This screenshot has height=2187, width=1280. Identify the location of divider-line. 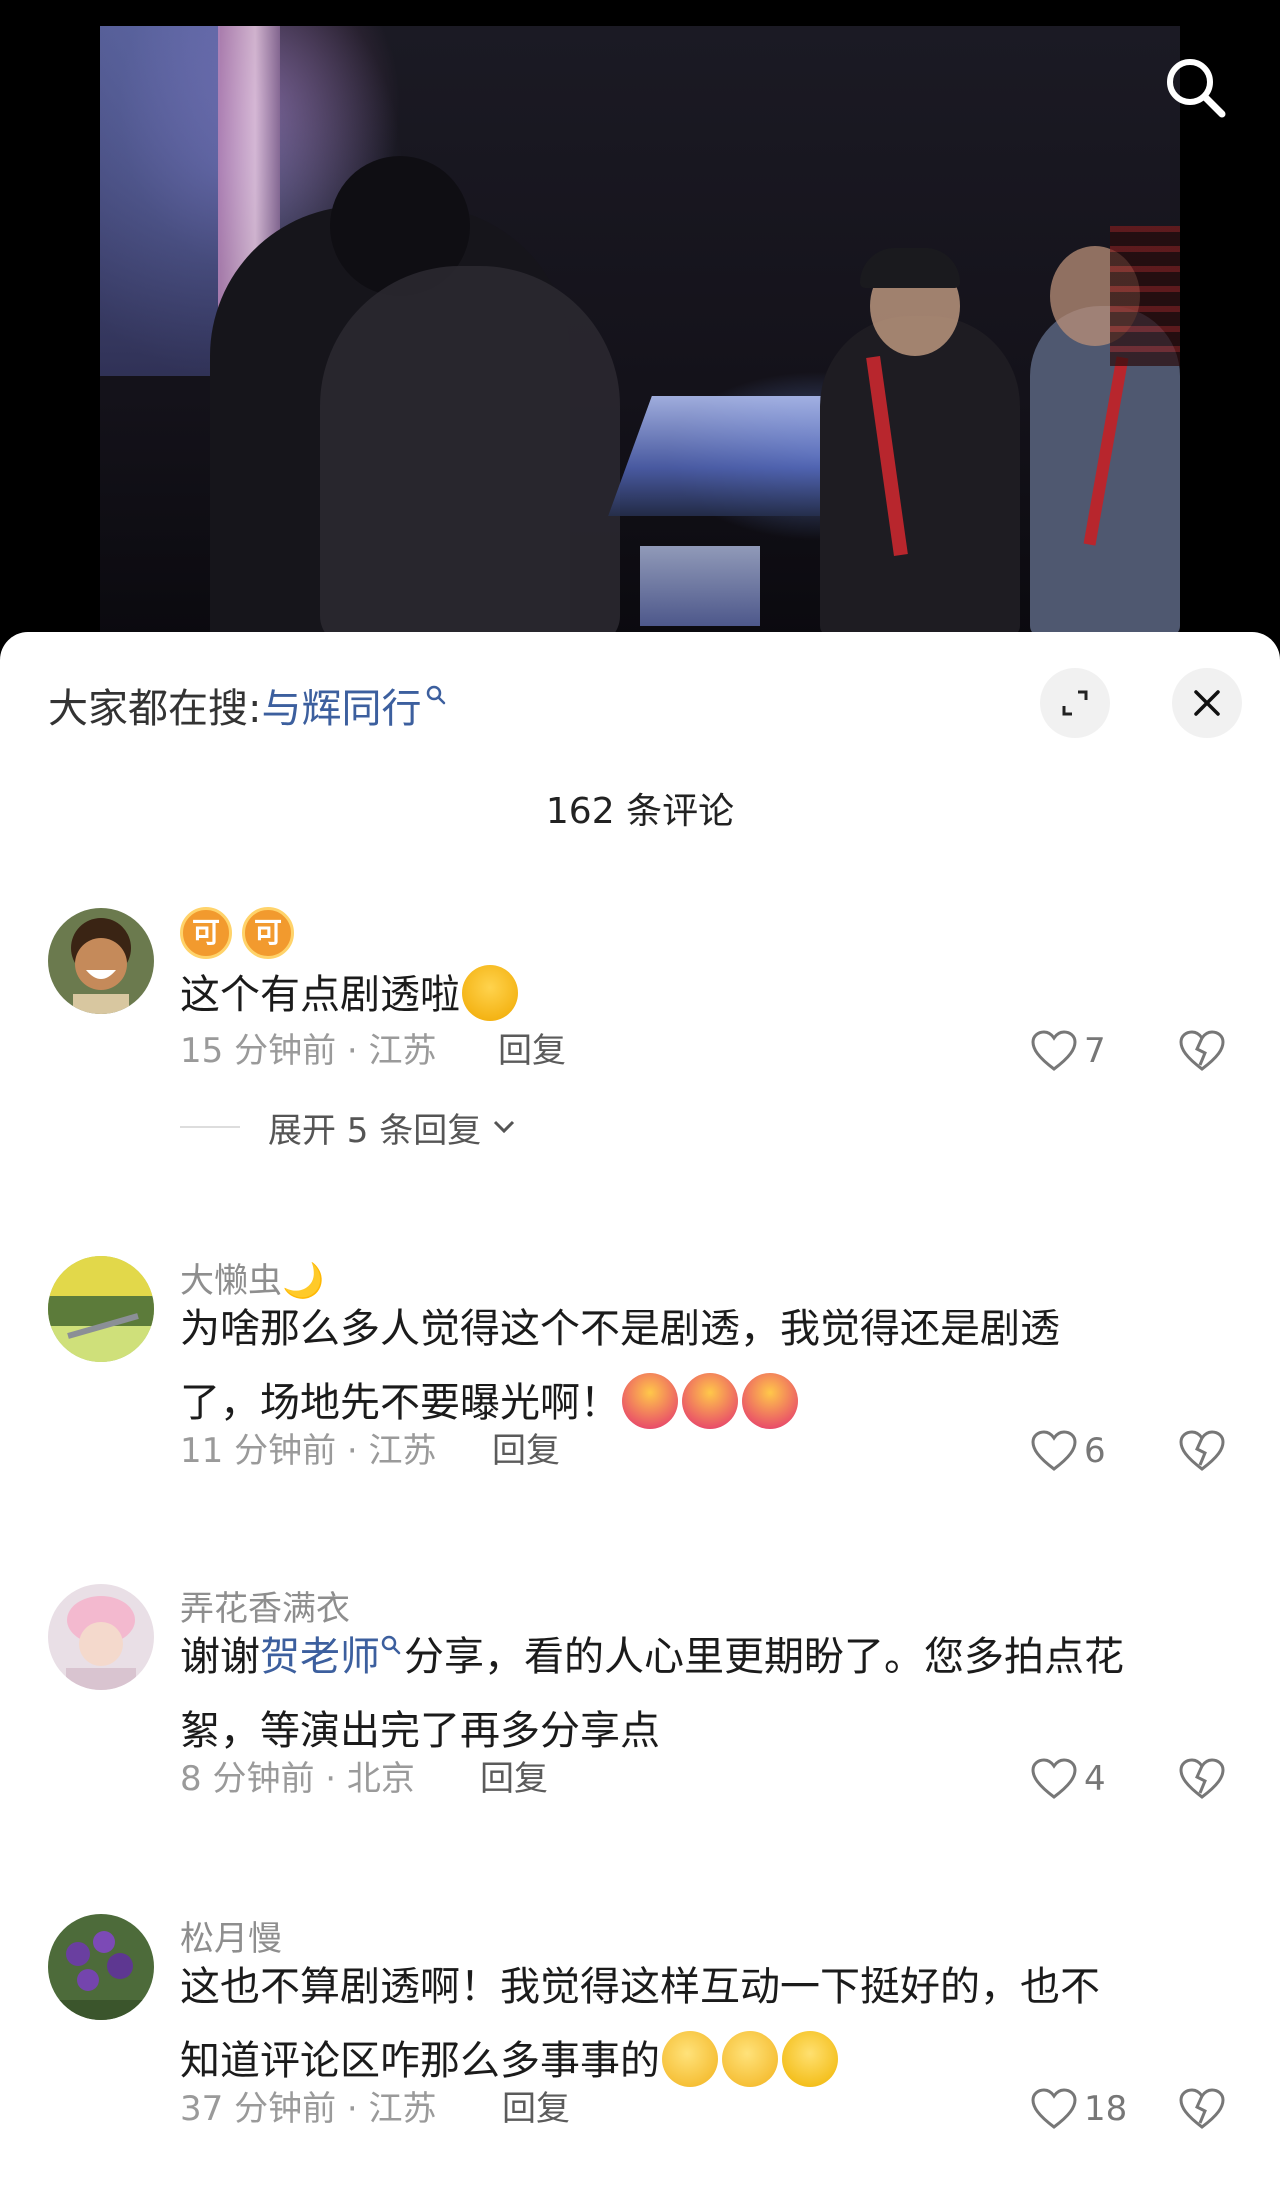
(210, 1127).